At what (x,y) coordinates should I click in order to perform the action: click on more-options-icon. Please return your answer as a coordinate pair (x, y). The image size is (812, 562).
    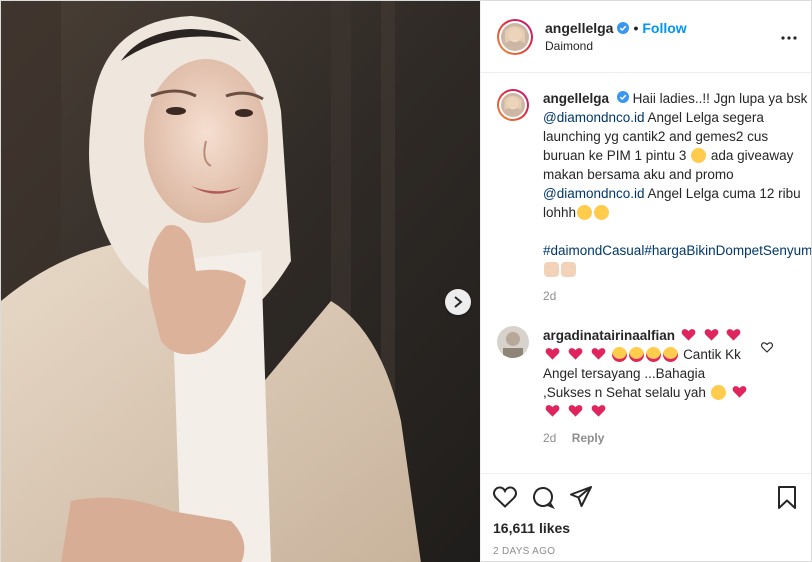
    Looking at the image, I should click on (789, 35).